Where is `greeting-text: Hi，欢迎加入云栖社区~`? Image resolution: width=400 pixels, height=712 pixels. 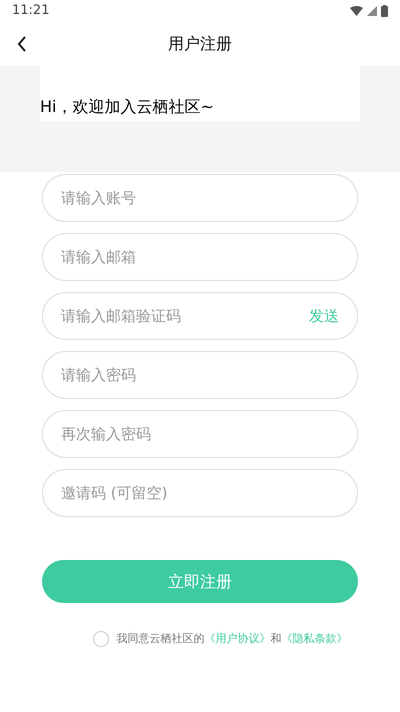
greeting-text: Hi，欢迎加入云栖社区~ is located at coordinates (127, 107).